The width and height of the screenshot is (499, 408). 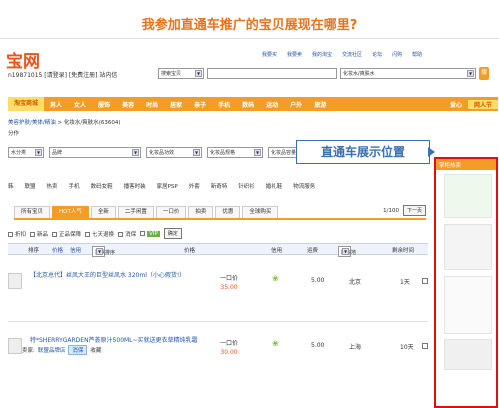 I want to click on fee-column: 运费, so click(x=313, y=251).